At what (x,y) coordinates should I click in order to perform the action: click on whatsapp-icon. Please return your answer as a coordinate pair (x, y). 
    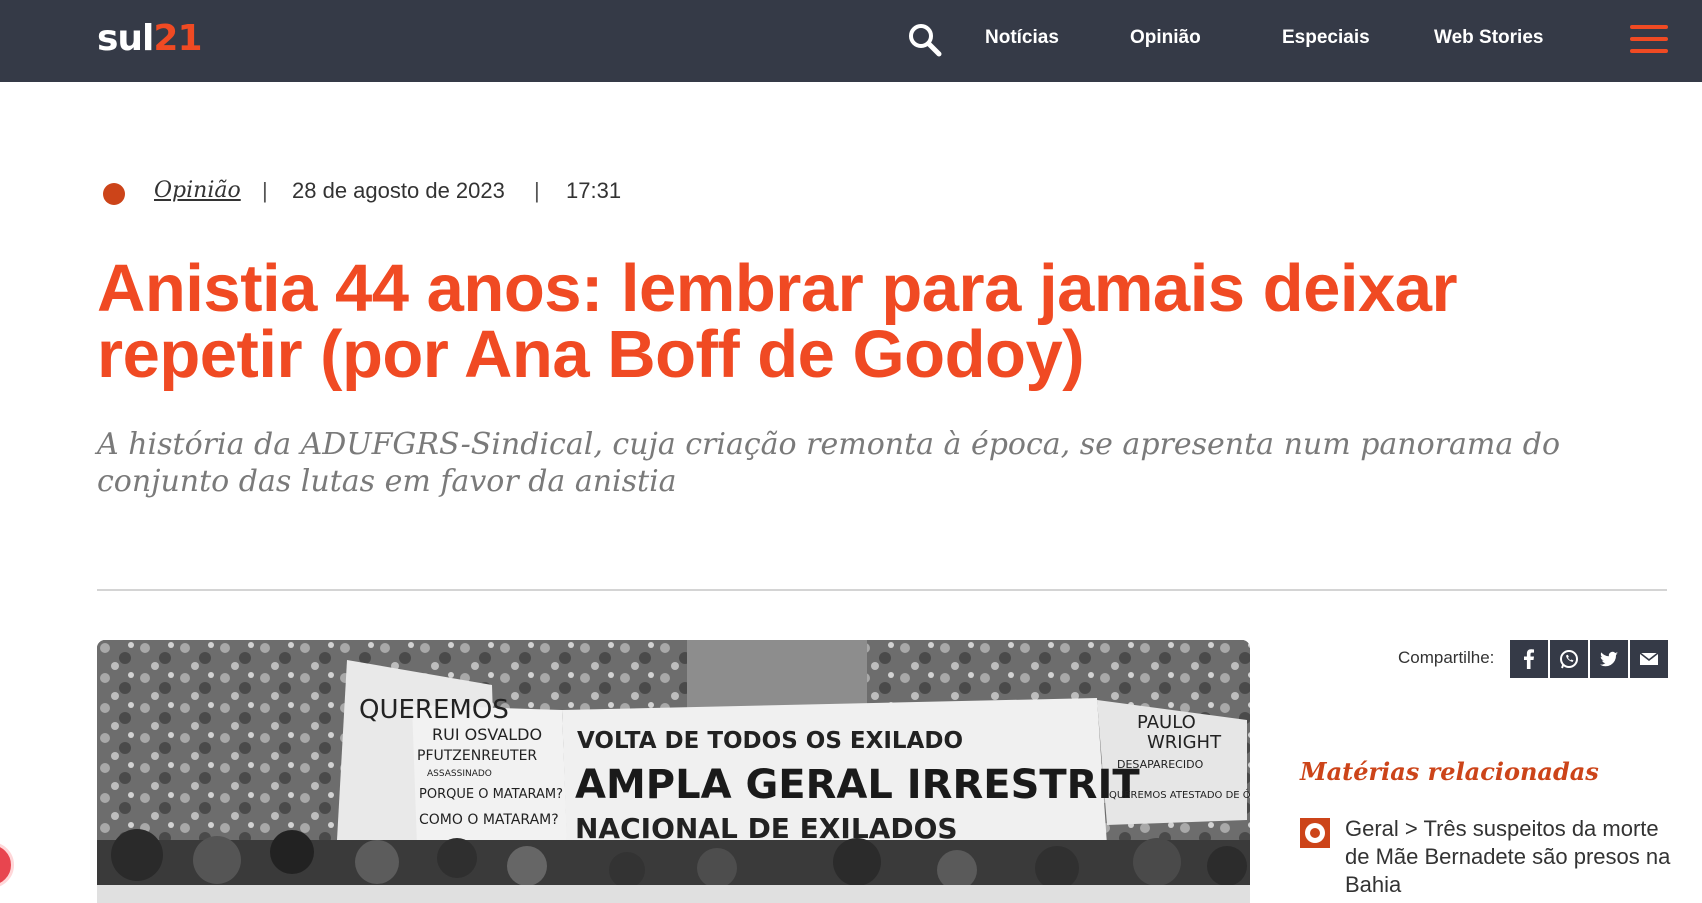
    Looking at the image, I should click on (1569, 659).